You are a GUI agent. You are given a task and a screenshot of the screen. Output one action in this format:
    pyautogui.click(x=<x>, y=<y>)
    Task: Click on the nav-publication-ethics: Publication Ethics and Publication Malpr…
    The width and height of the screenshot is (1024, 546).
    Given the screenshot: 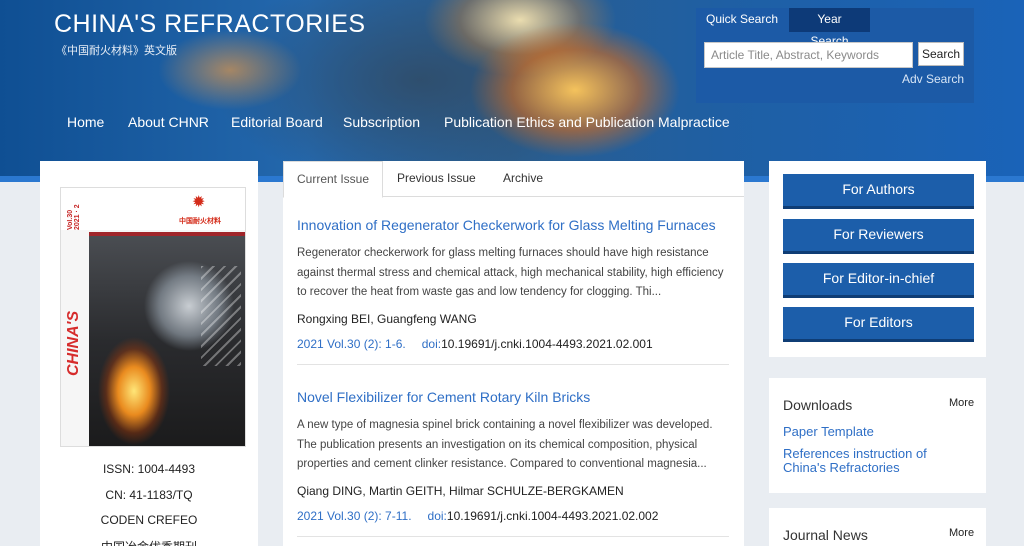 What is the action you would take?
    pyautogui.click(x=587, y=122)
    